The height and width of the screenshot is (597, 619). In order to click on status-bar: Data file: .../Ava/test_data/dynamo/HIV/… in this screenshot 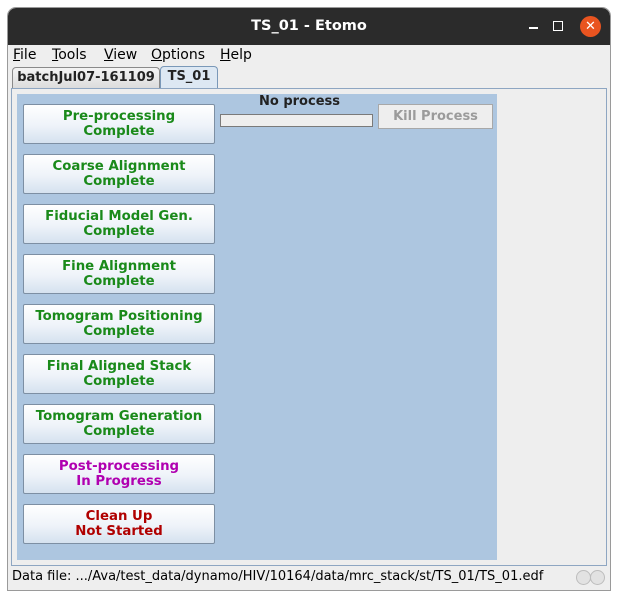, I will do `click(309, 577)`.